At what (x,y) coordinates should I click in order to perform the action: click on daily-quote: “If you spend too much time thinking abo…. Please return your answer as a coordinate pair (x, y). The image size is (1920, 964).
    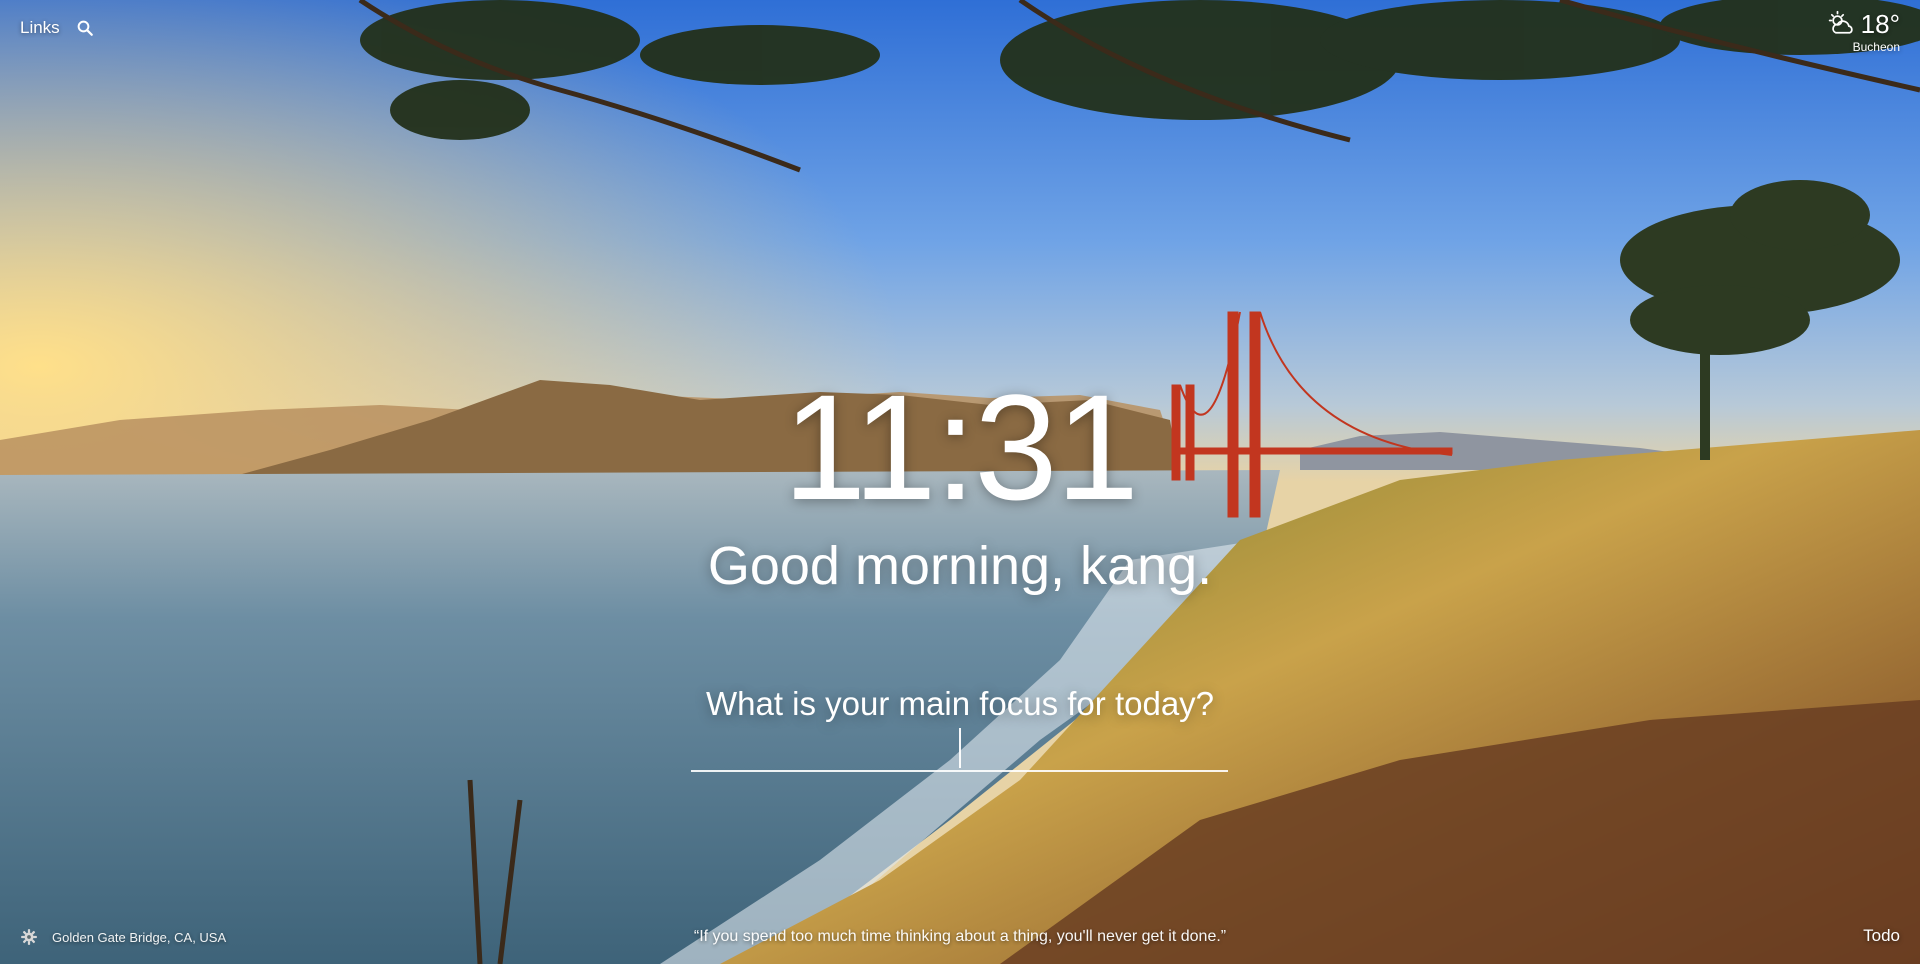
    Looking at the image, I should click on (960, 937).